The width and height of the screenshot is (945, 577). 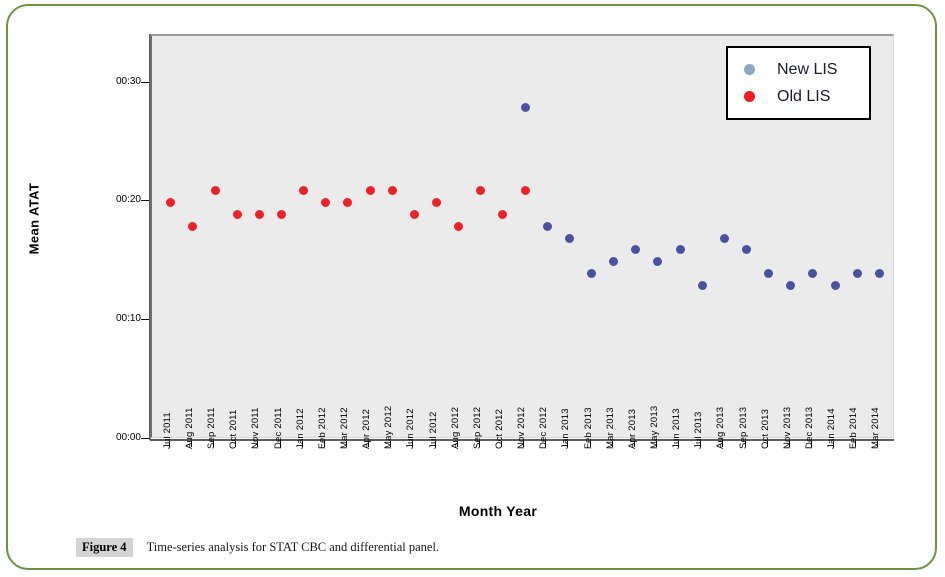 What do you see at coordinates (411, 428) in the screenshot?
I see `x-axis-tick-label: Jun 2012` at bounding box center [411, 428].